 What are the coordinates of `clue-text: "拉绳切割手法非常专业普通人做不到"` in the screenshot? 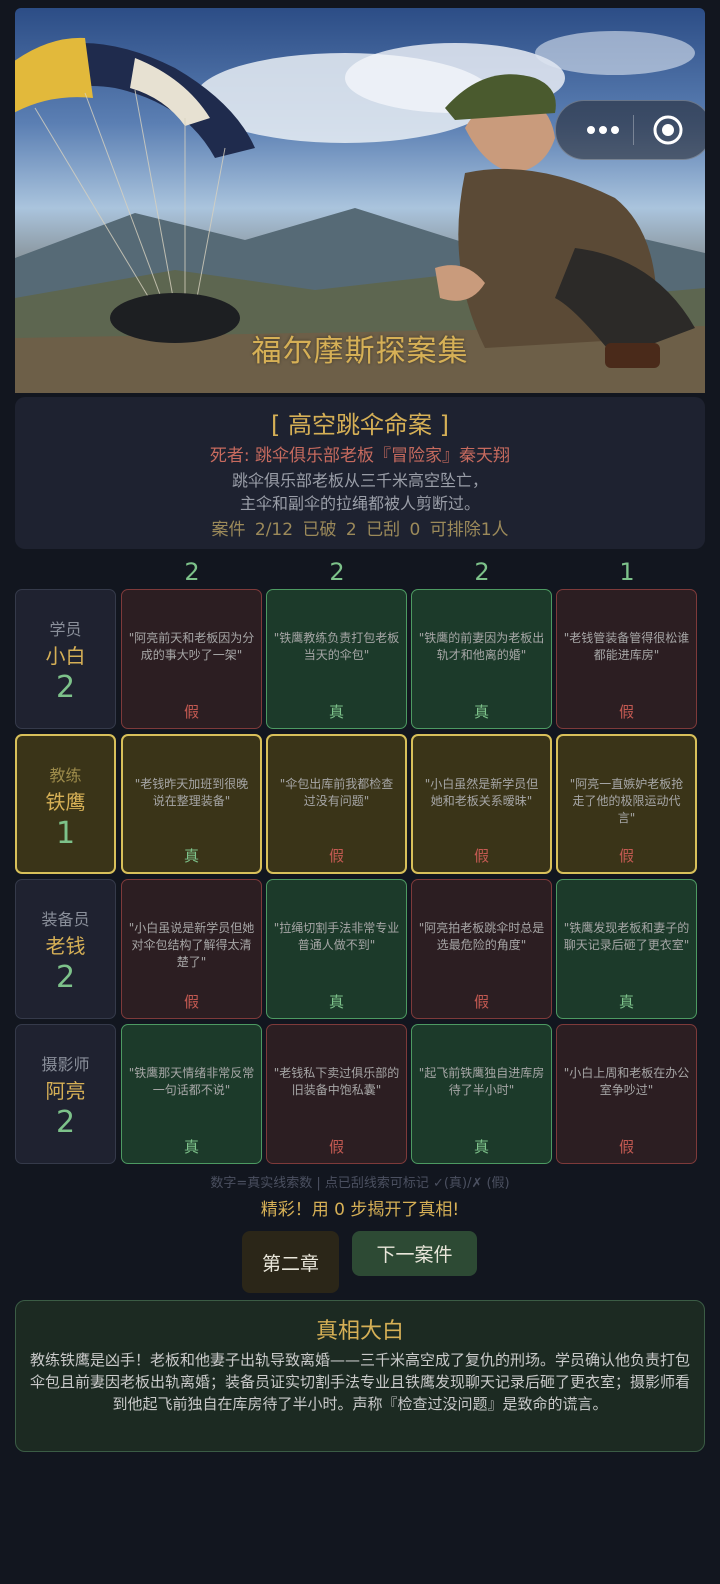 It's located at (336, 936).